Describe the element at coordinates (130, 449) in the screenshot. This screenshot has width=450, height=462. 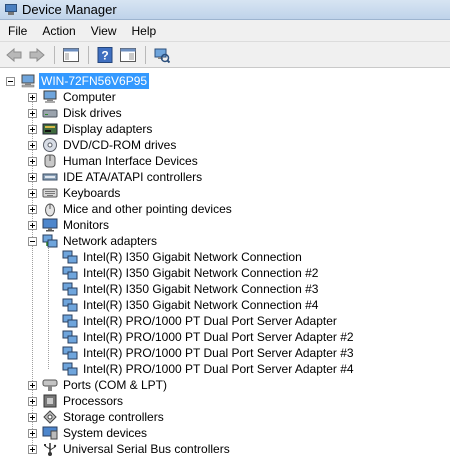
I see `tree-category-universal-serial-bus-controllers: Universal Serial Bus controllers` at that location.